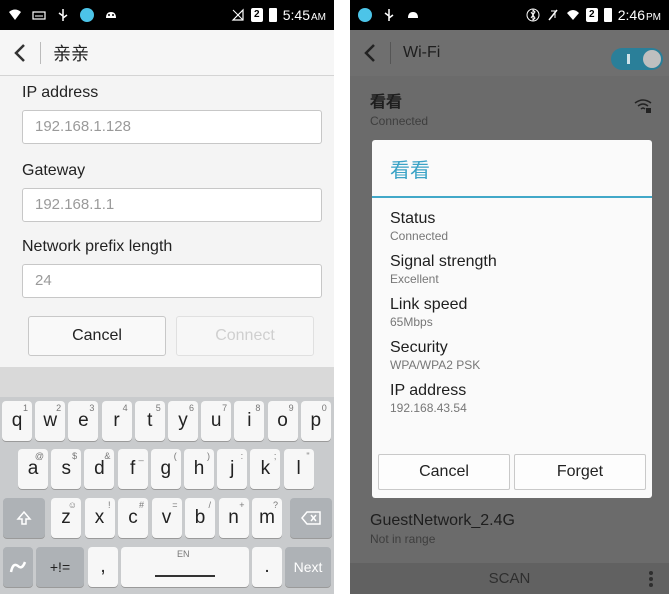  Describe the element at coordinates (107, 456) in the screenshot. I see `key-hint: &` at that location.